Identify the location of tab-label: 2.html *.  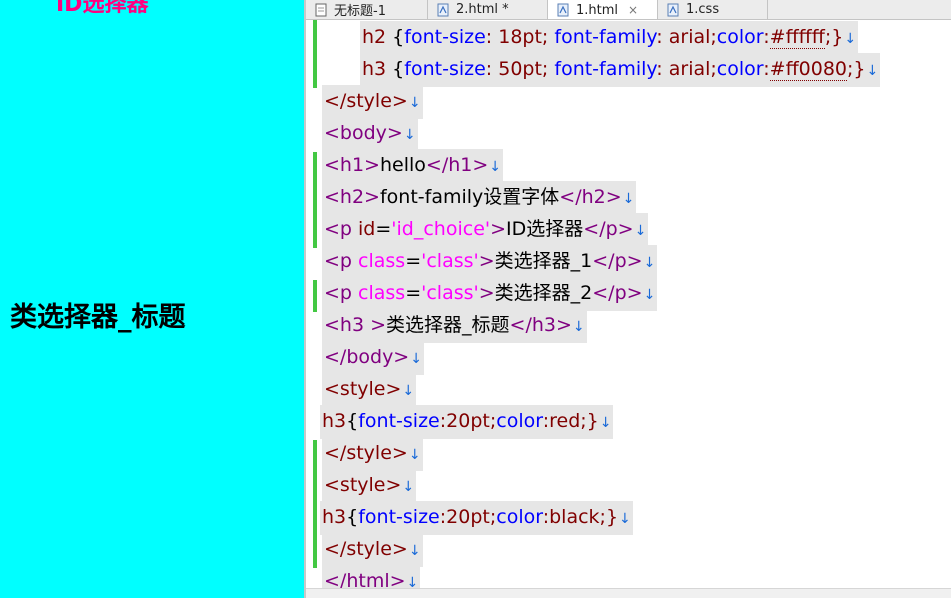
(482, 9).